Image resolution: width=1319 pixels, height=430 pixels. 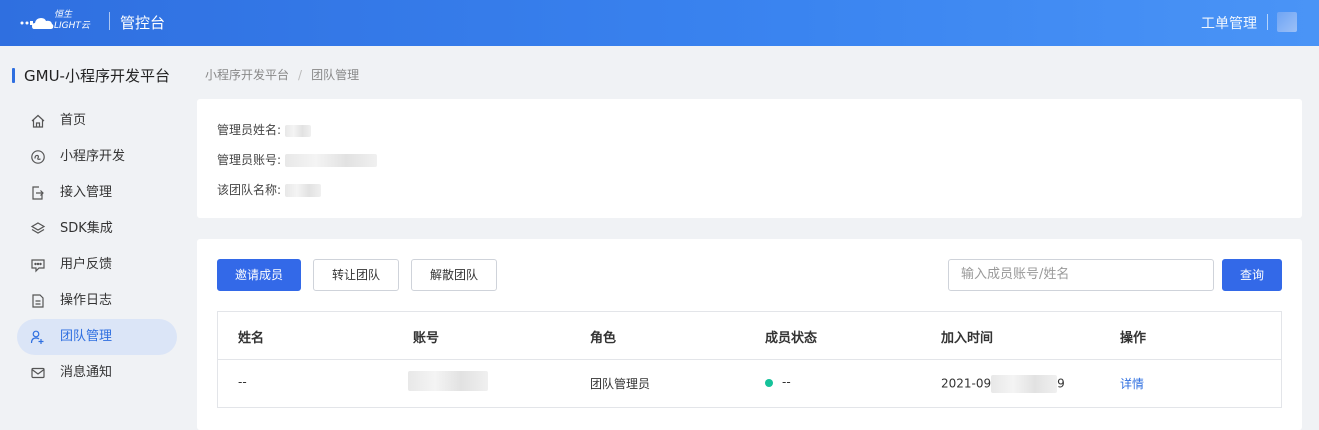 I want to click on breadcrumb-current: 团队管理, so click(x=335, y=75).